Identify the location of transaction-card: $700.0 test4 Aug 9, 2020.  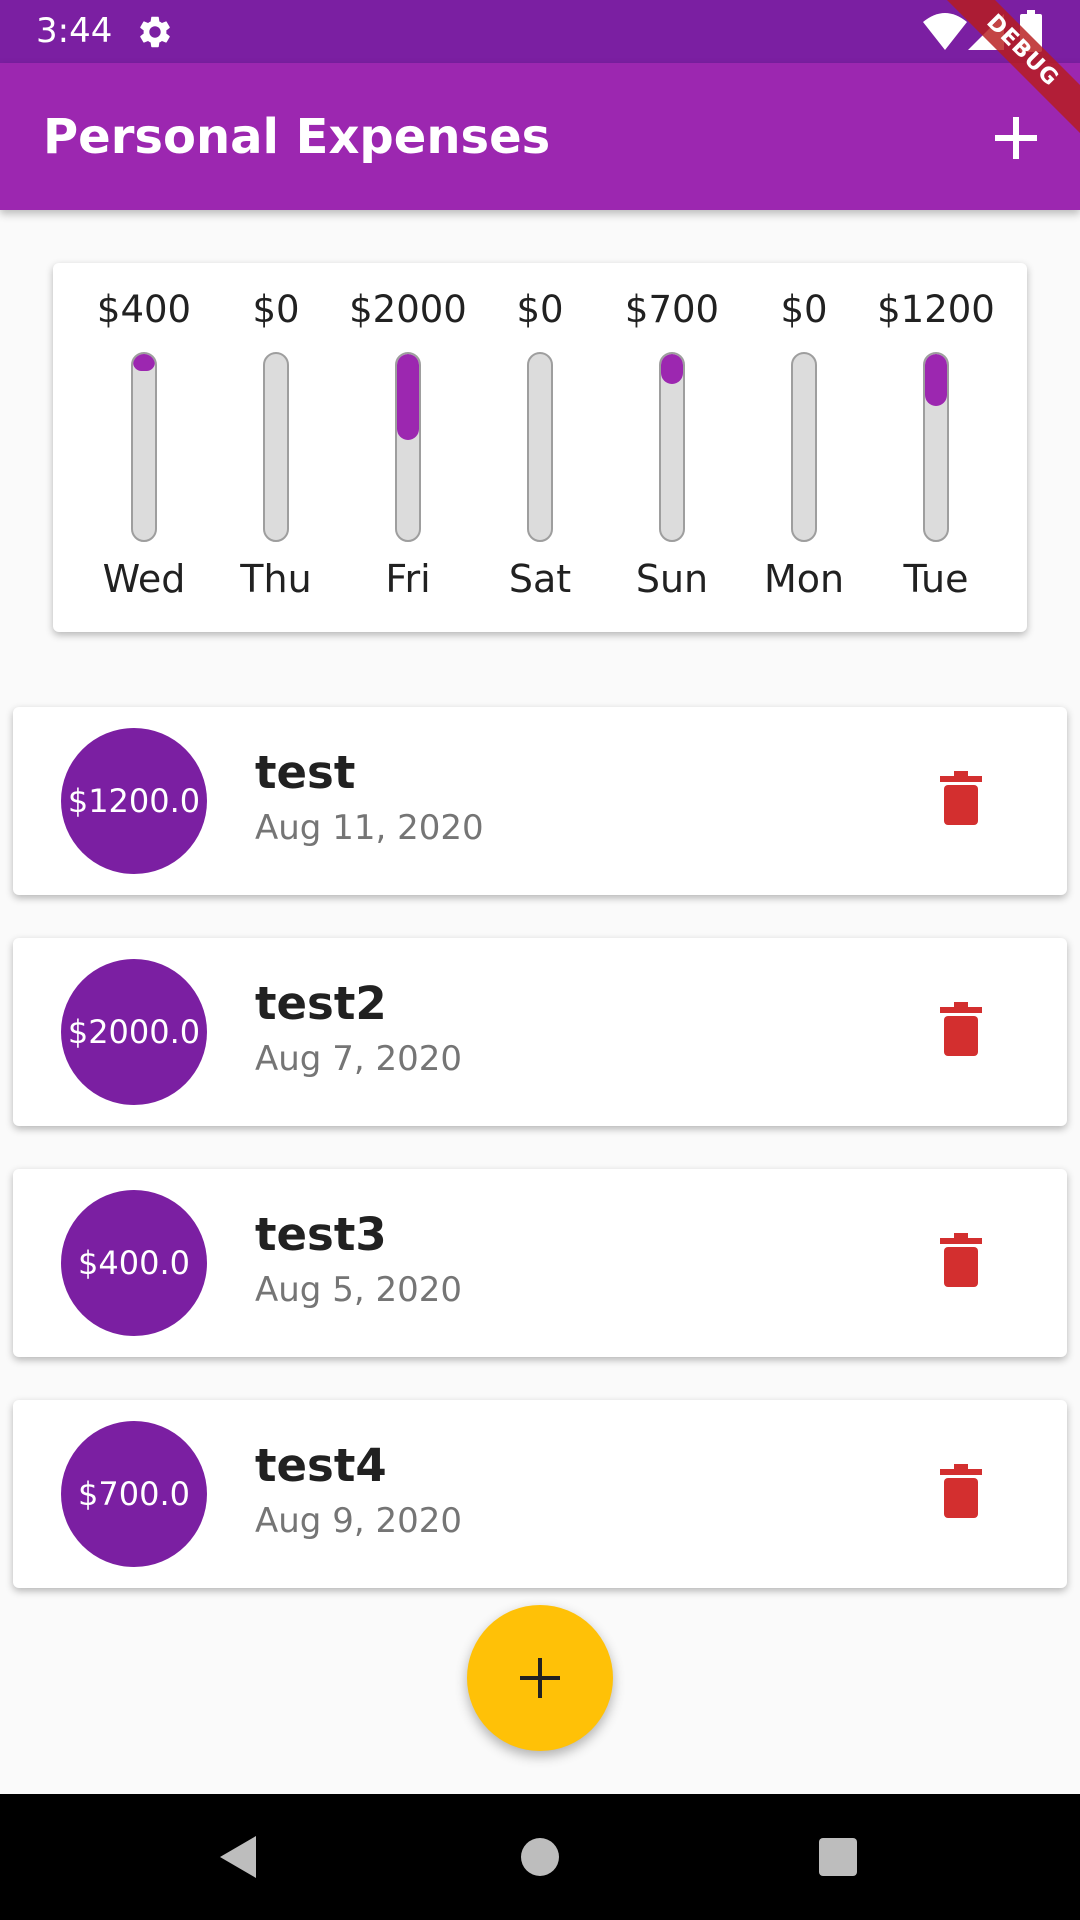
(540, 1494).